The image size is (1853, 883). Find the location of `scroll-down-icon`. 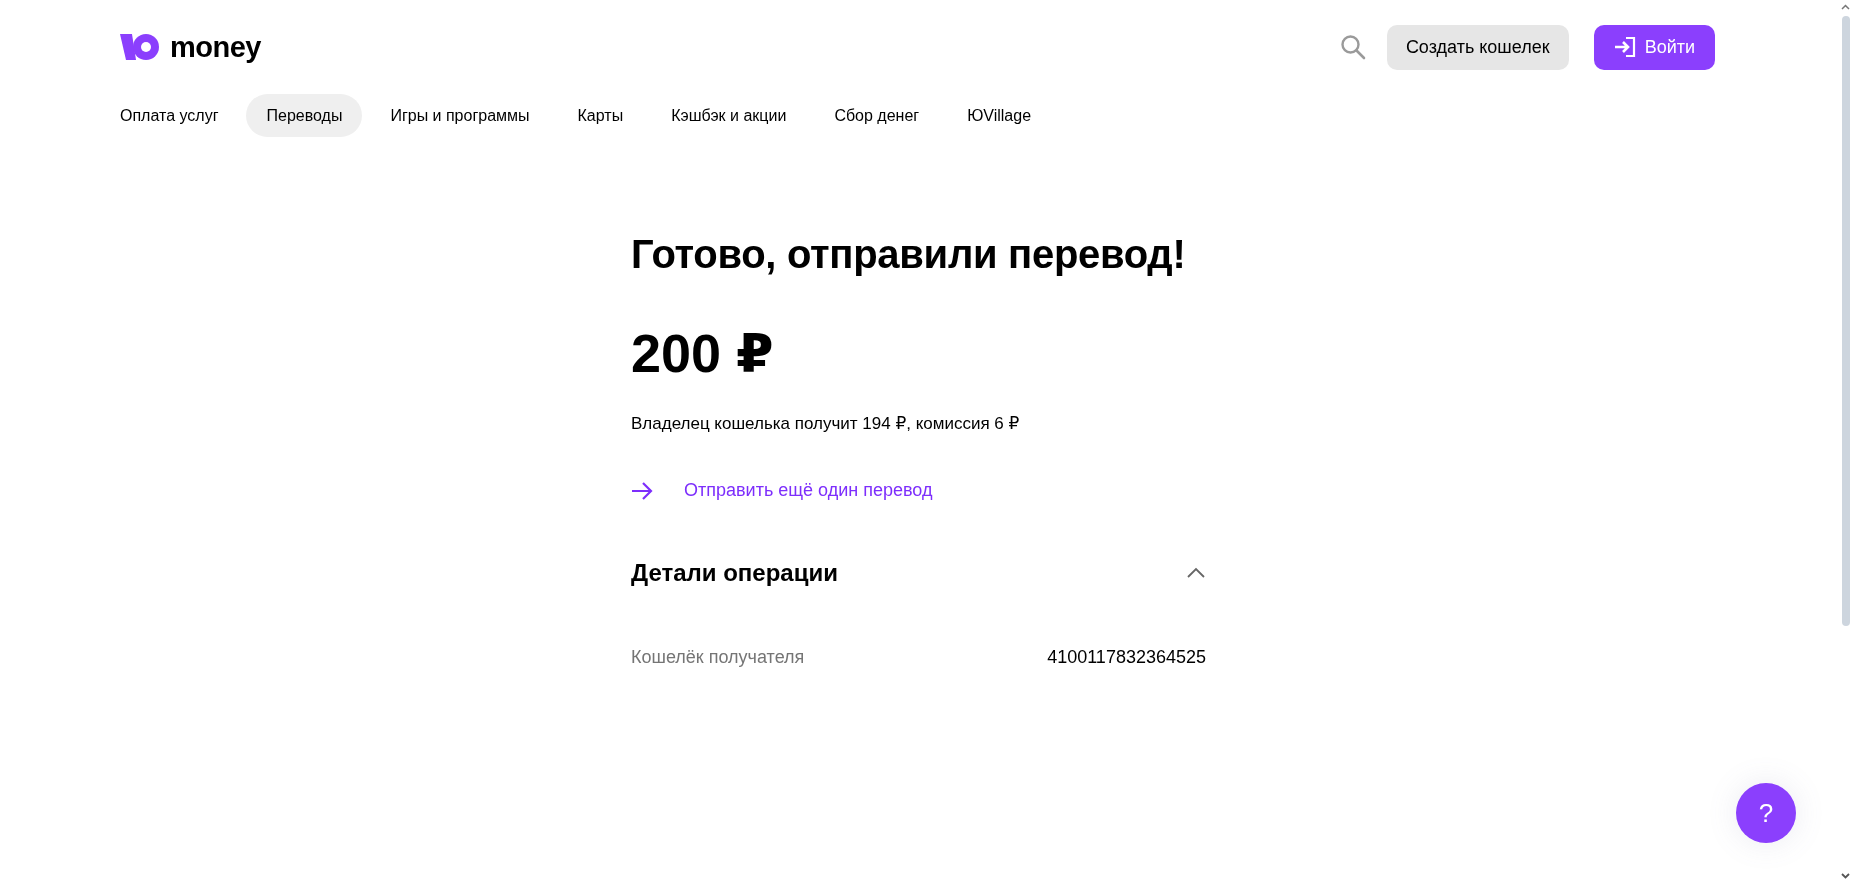

scroll-down-icon is located at coordinates (1845, 876).